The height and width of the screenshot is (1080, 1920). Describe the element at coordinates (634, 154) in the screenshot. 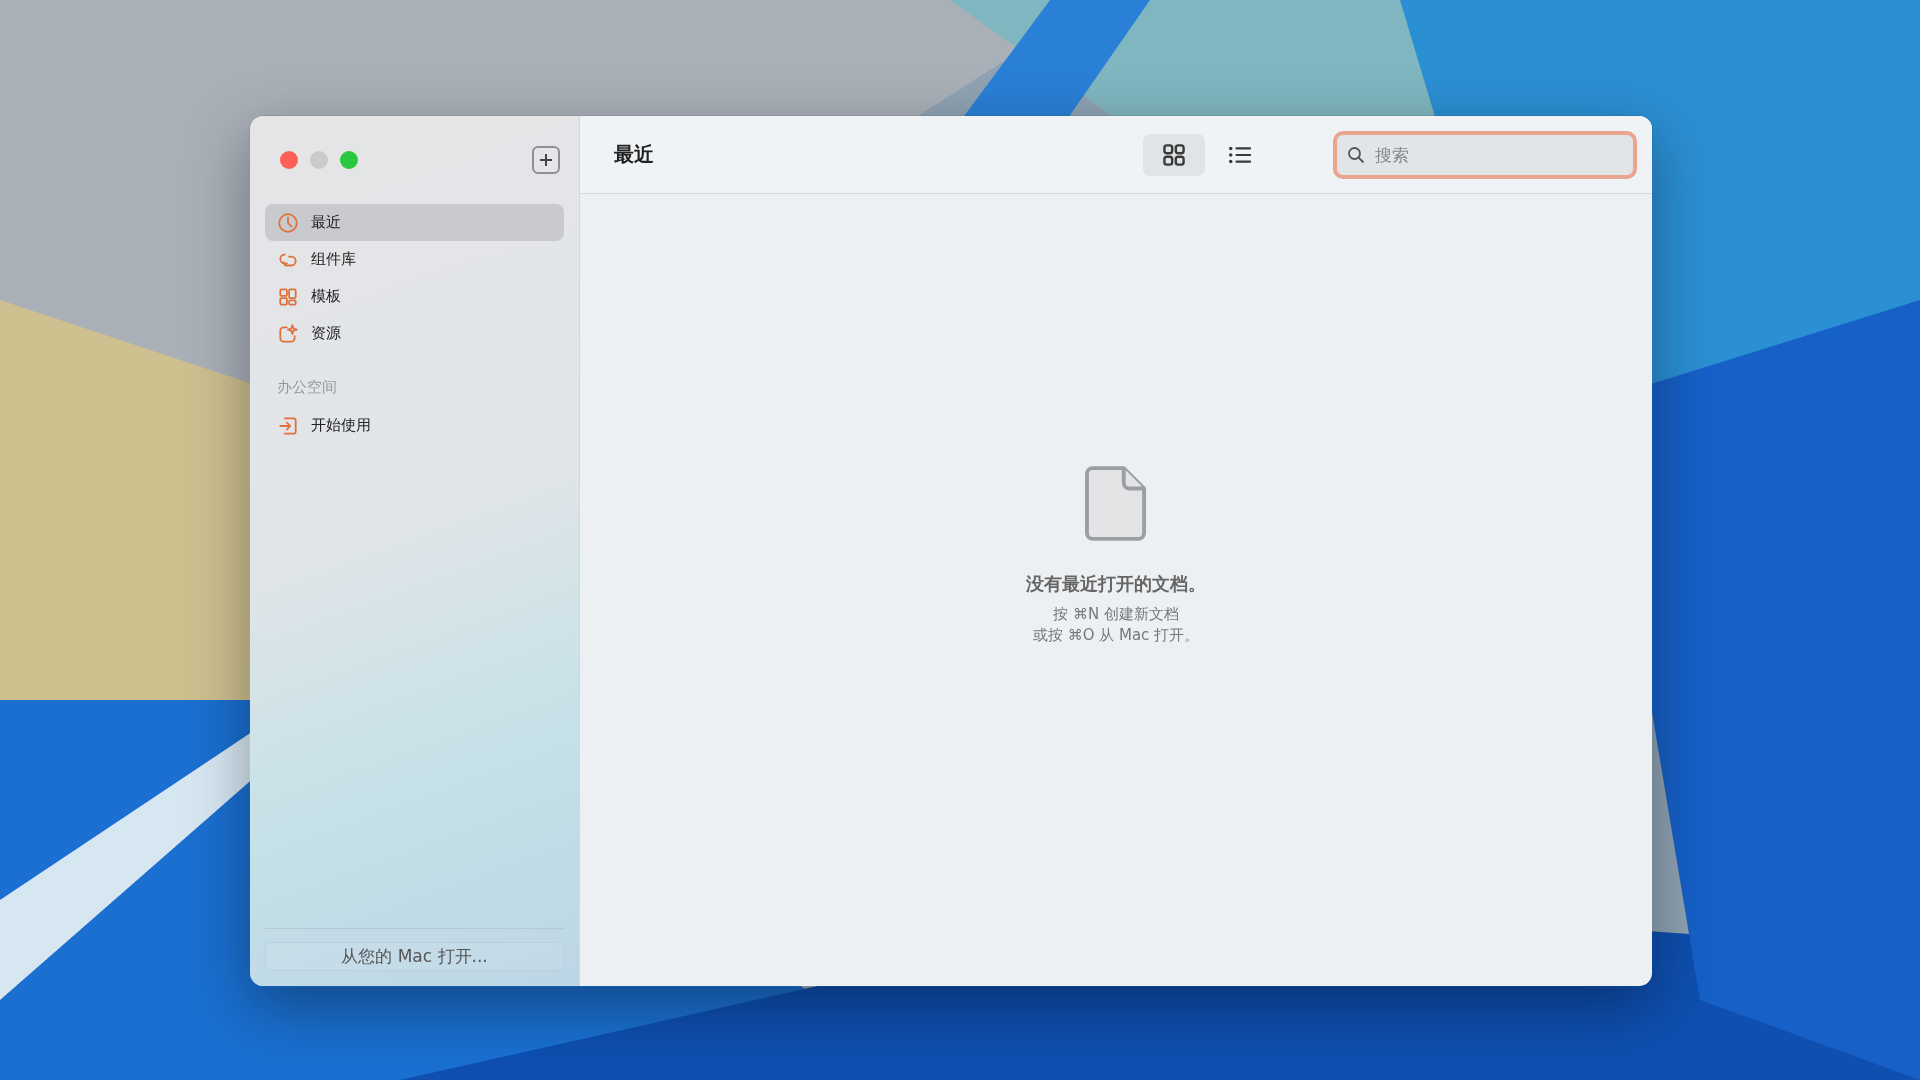

I see `page-title: 最近` at that location.